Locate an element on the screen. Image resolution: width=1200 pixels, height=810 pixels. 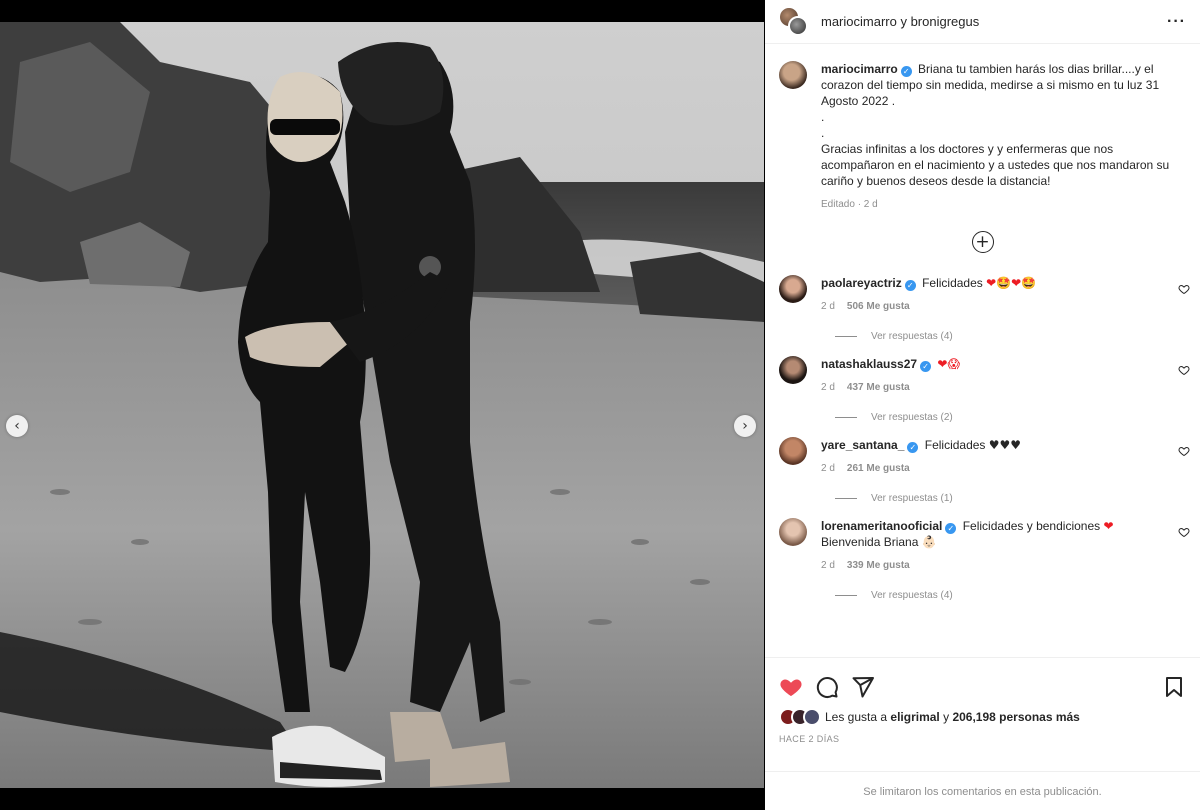
action-icons-row is located at coordinates (982, 681).